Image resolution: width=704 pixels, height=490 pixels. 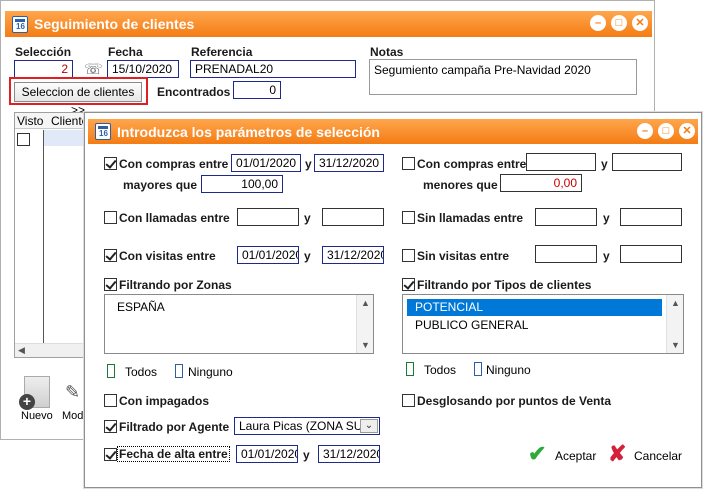 I want to click on fecha-alta-from-field: 01/01/2020, so click(x=267, y=454).